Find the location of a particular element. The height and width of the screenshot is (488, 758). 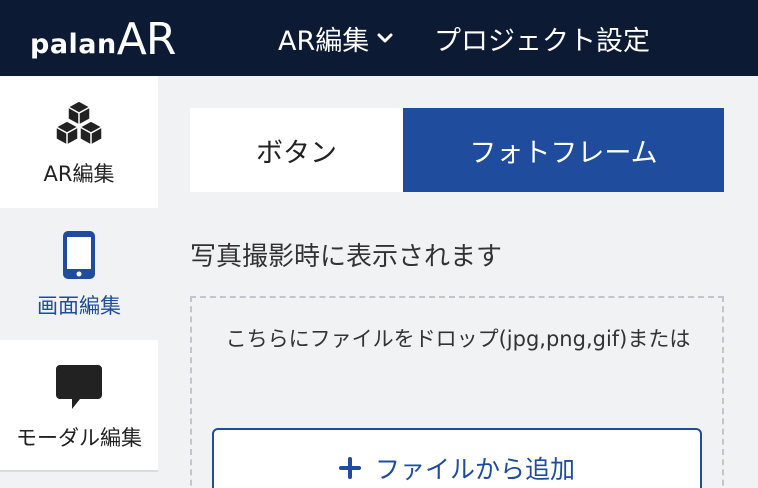

palanar-logo: palan AR is located at coordinates (103, 38).